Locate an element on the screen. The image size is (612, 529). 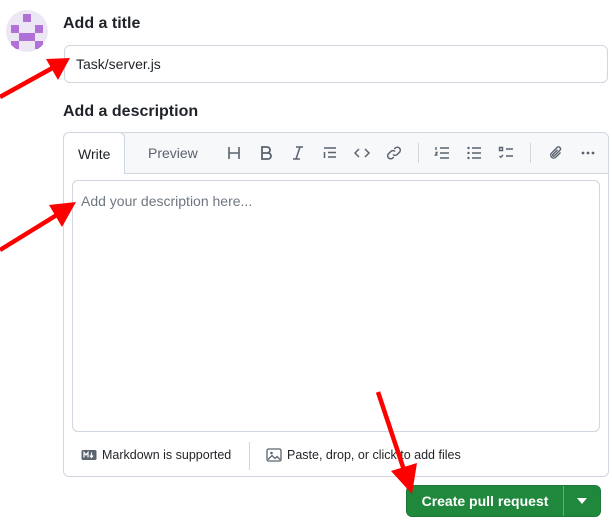
markdown-icon is located at coordinates (89, 455).